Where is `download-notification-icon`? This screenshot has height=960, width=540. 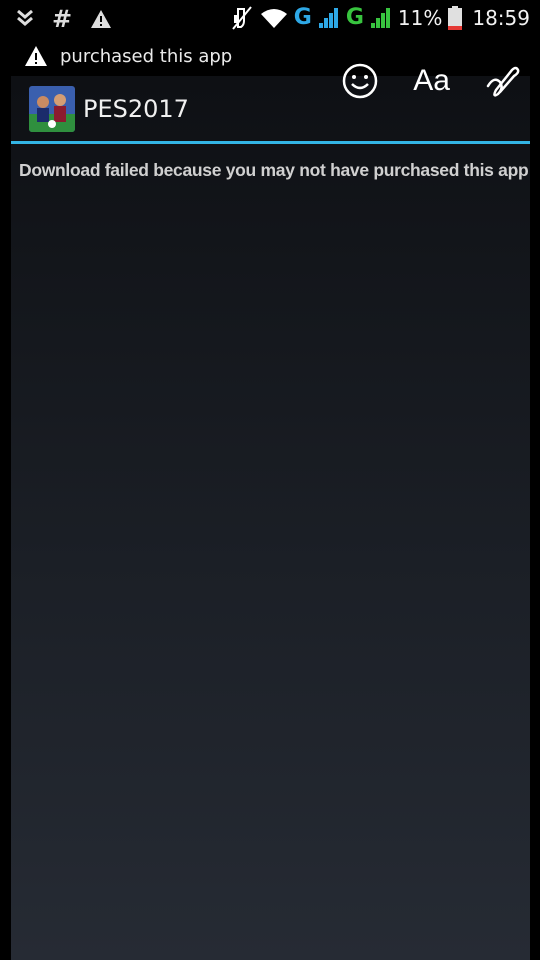 download-notification-icon is located at coordinates (25, 19).